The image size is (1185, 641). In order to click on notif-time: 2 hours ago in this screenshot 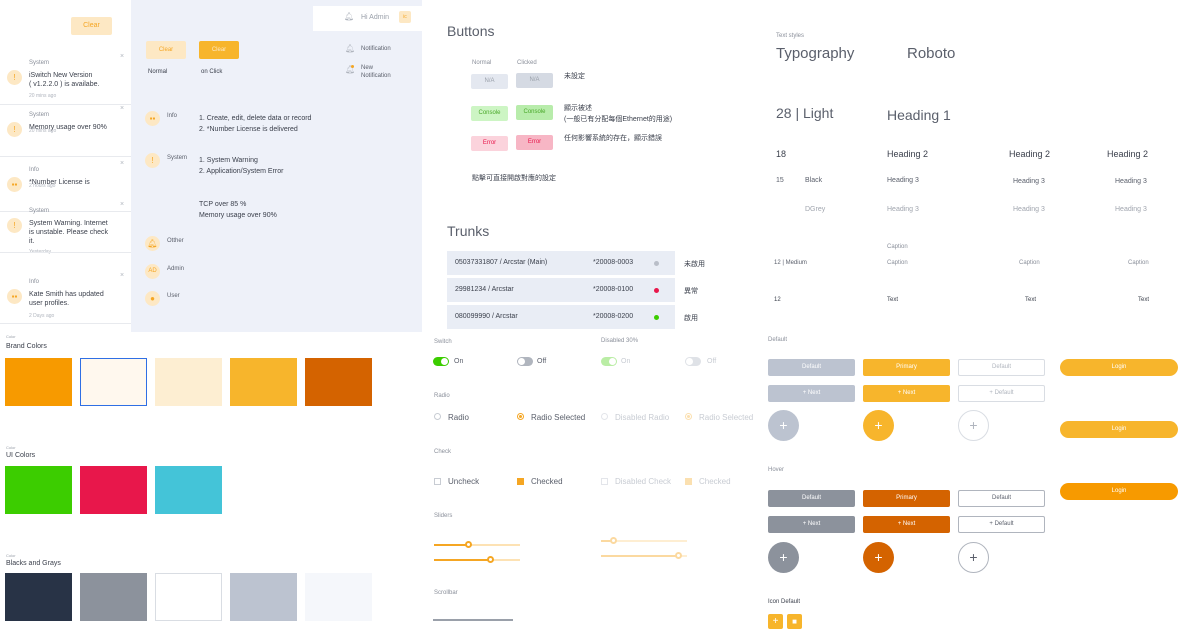, I will do `click(42, 186)`.